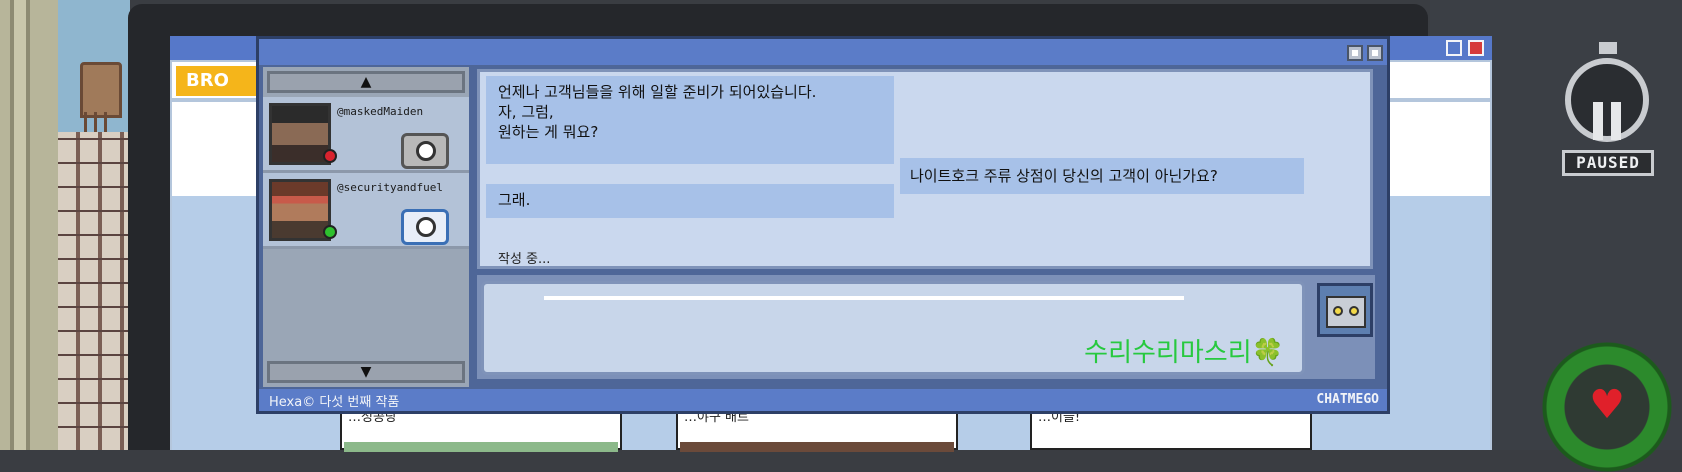 The width and height of the screenshot is (1682, 472). I want to click on scroll-up-button: ▲, so click(366, 82).